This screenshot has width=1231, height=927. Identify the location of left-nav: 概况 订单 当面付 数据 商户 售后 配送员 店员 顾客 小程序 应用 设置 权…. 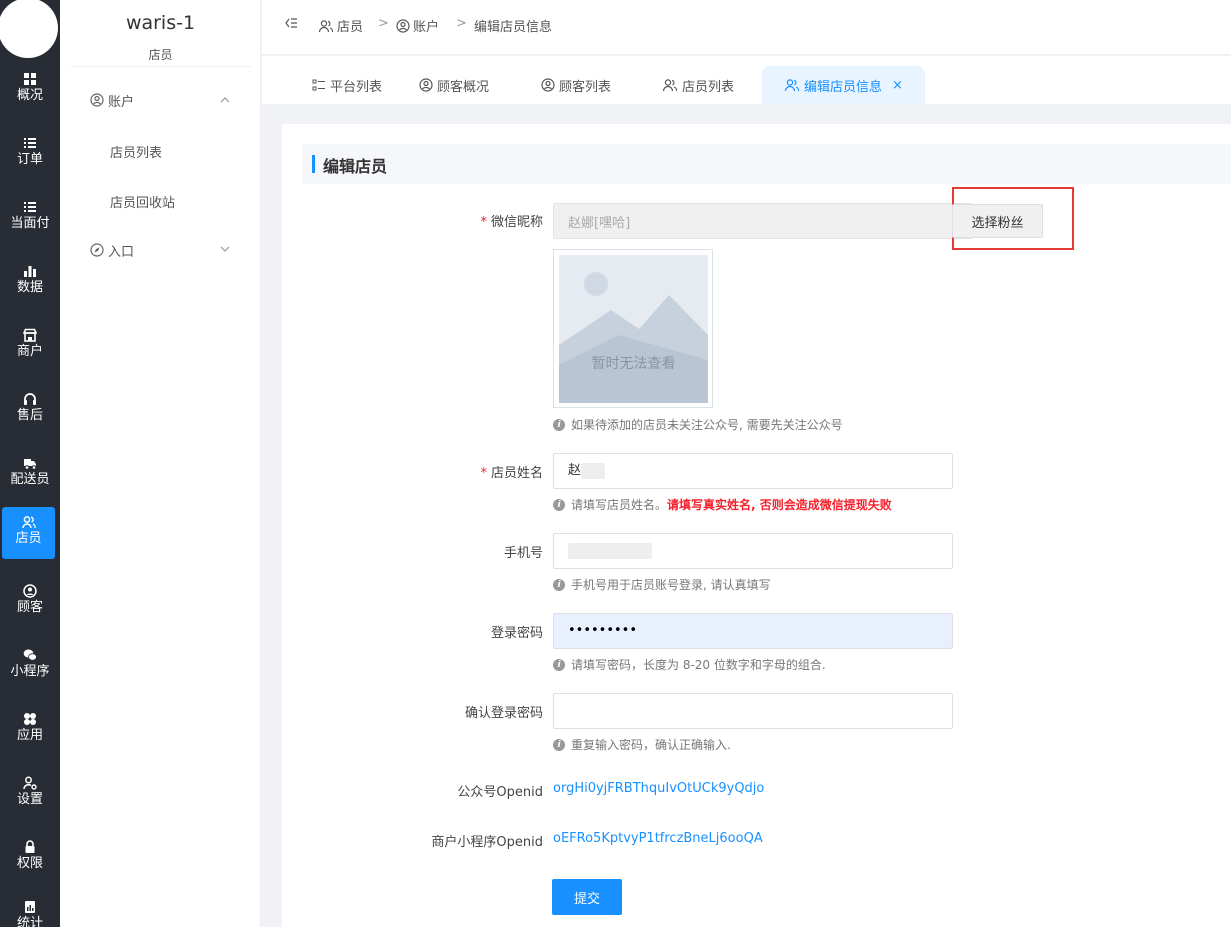
(30, 463).